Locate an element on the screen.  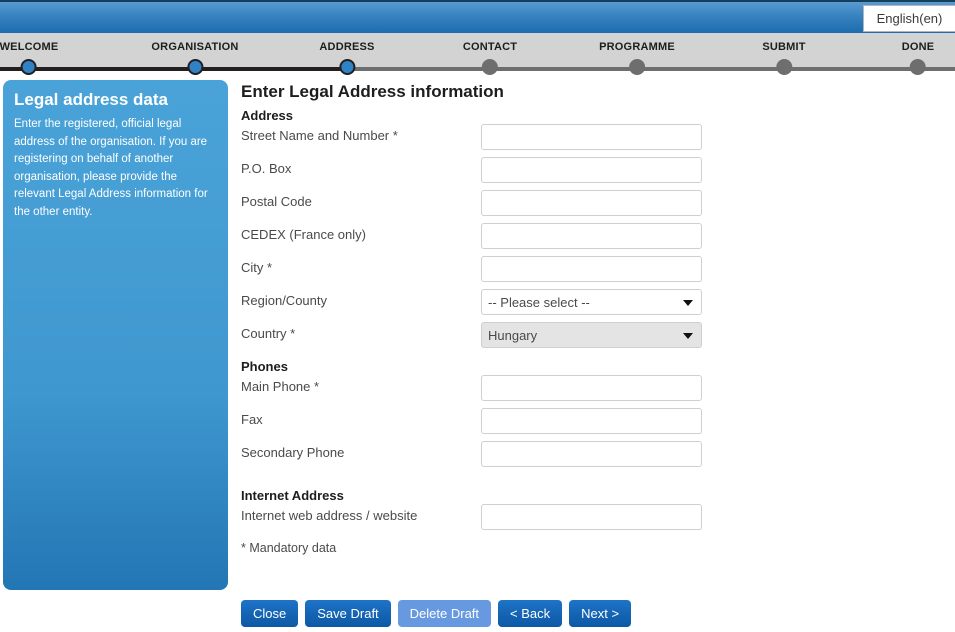
field-row-website: Internet web address / website is located at coordinates (591, 520).